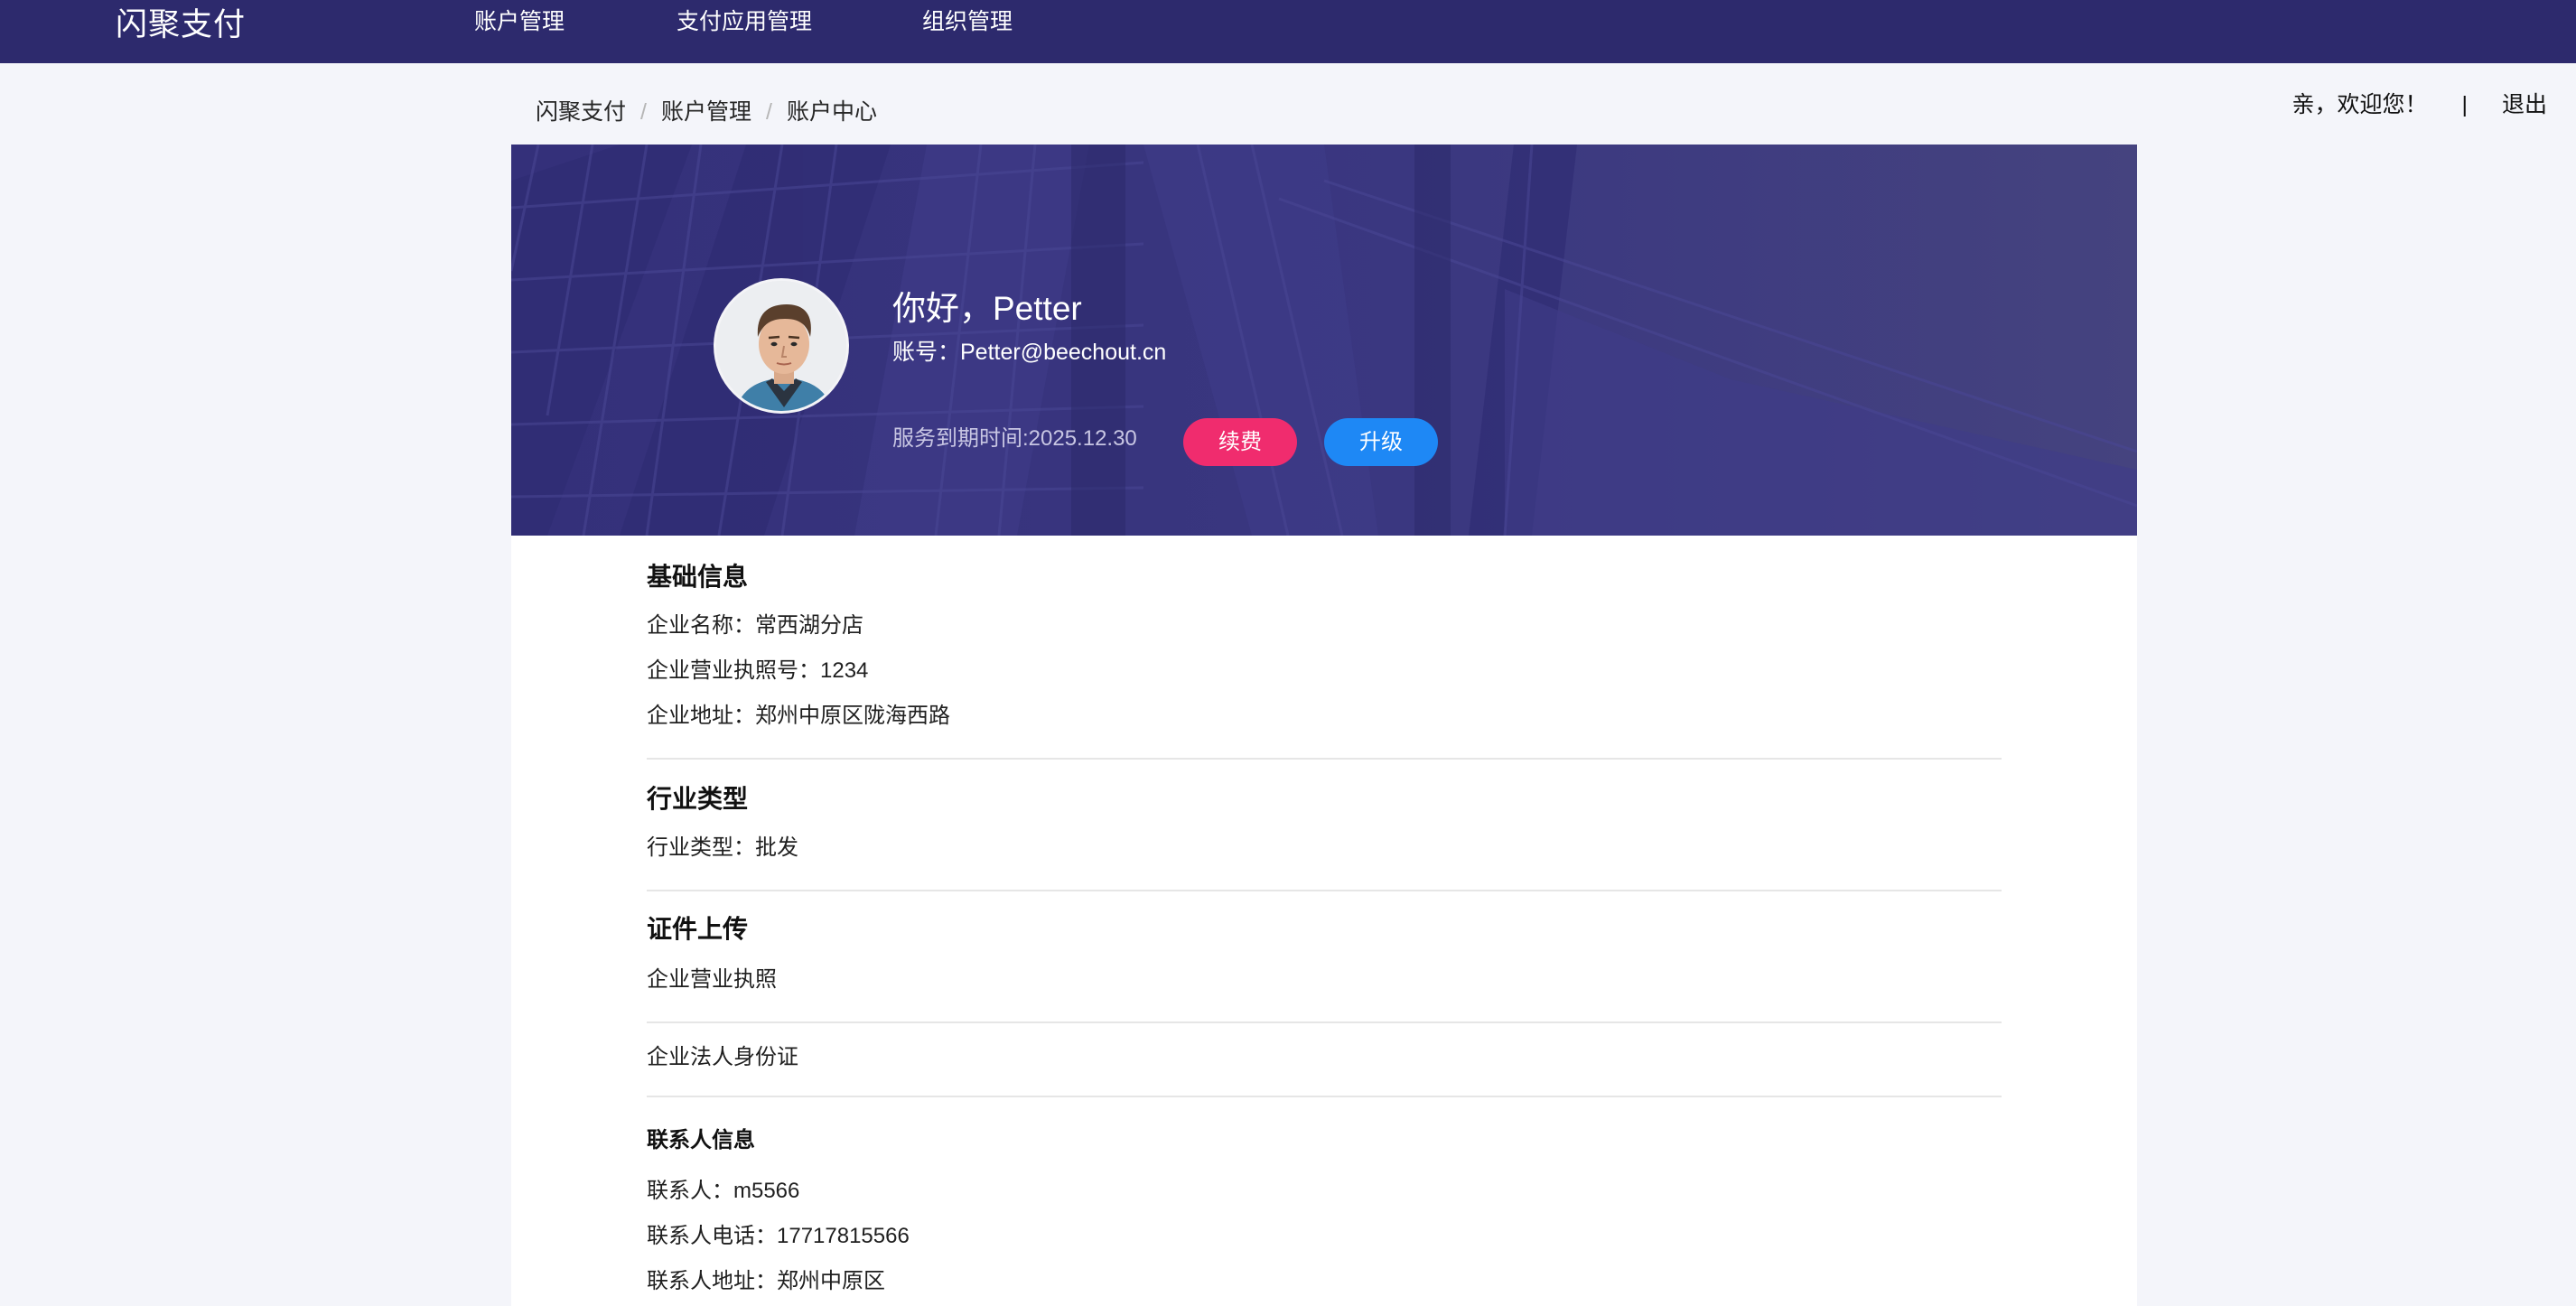 This screenshot has height=1306, width=2576. I want to click on breadcrumb: 闪聚支付 / 账户管理 / 账户中心, so click(707, 112).